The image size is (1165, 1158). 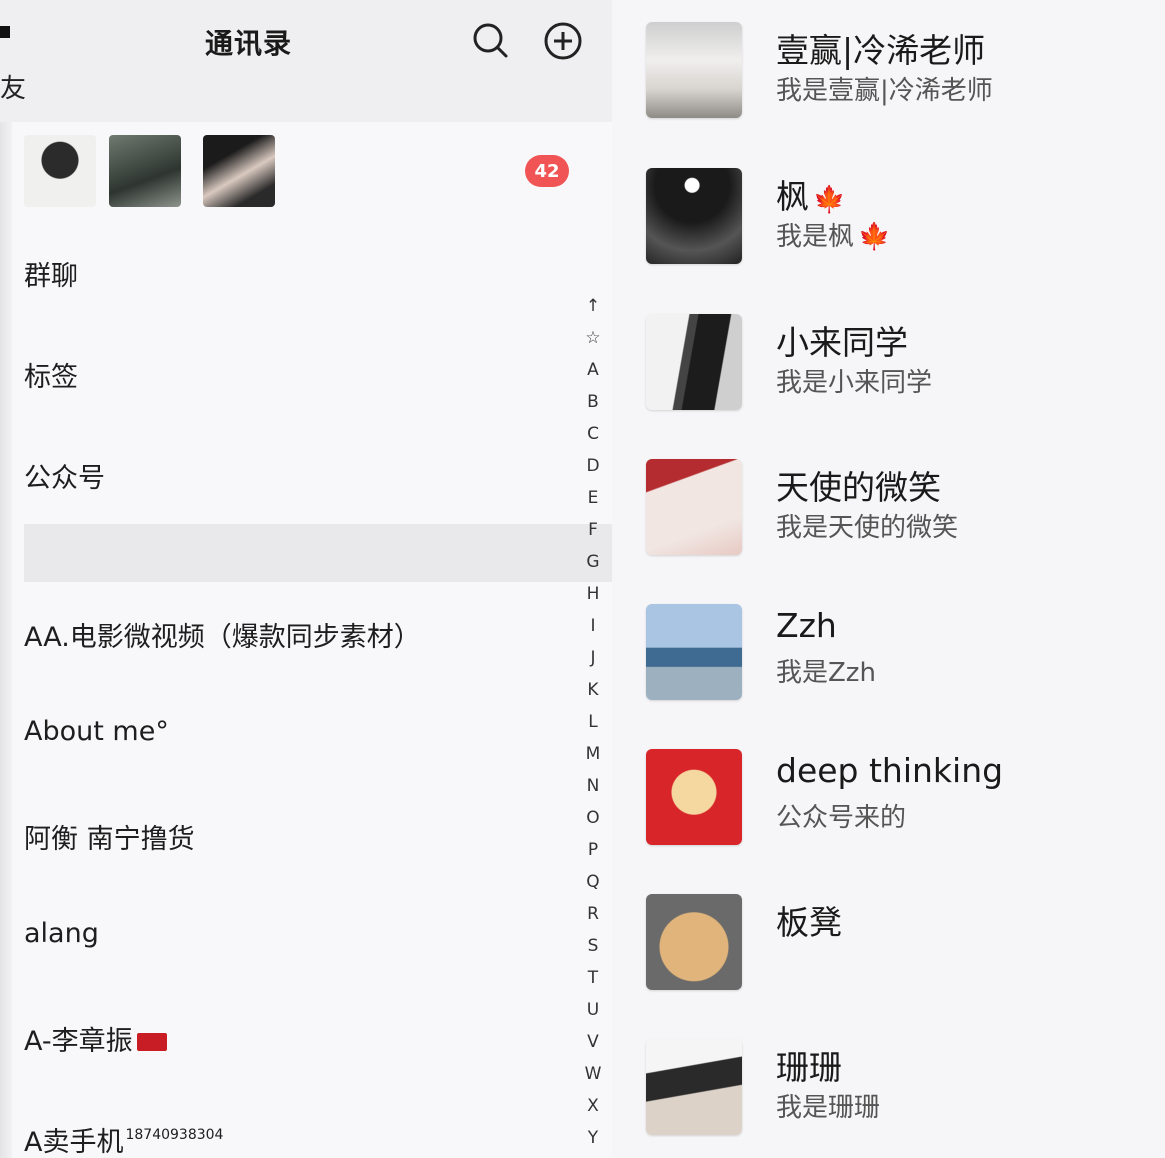 What do you see at coordinates (842, 342) in the screenshot?
I see `contact-name: 小来同学` at bounding box center [842, 342].